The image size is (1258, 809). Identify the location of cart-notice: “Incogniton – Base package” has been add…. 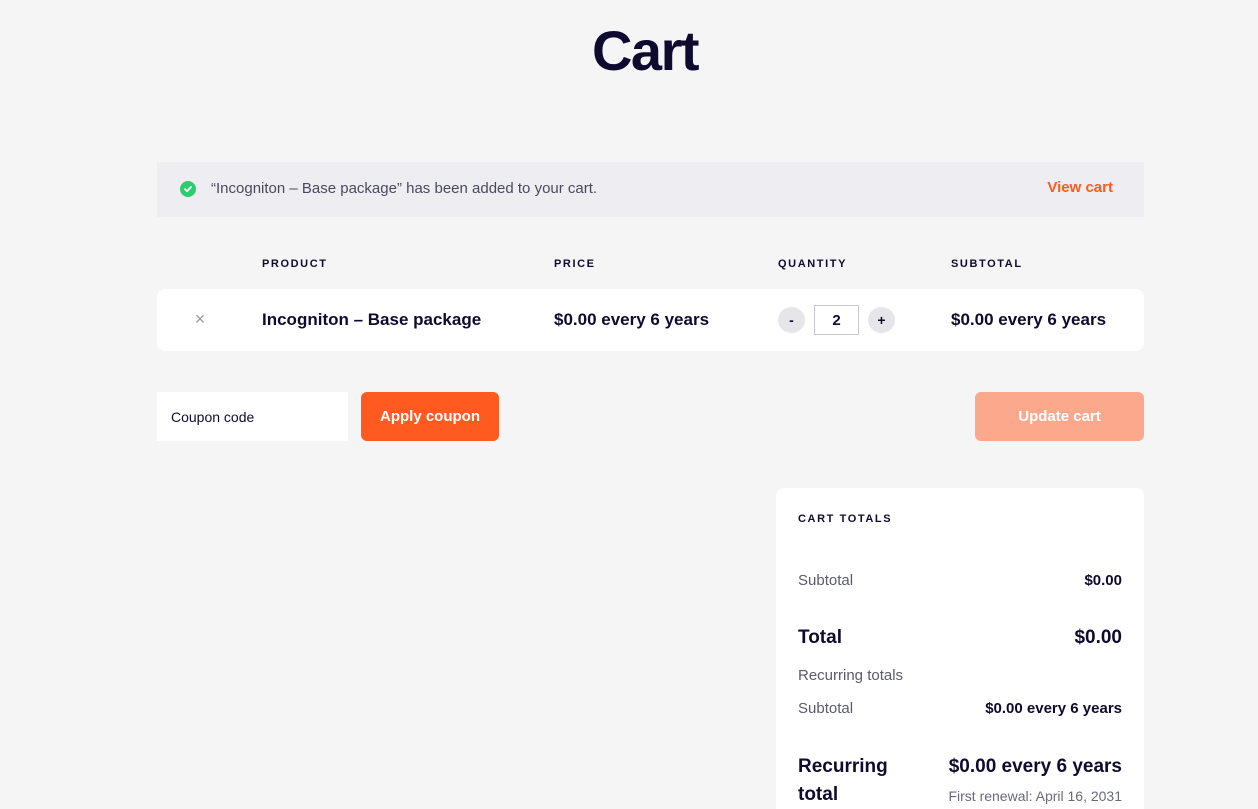
(650, 189).